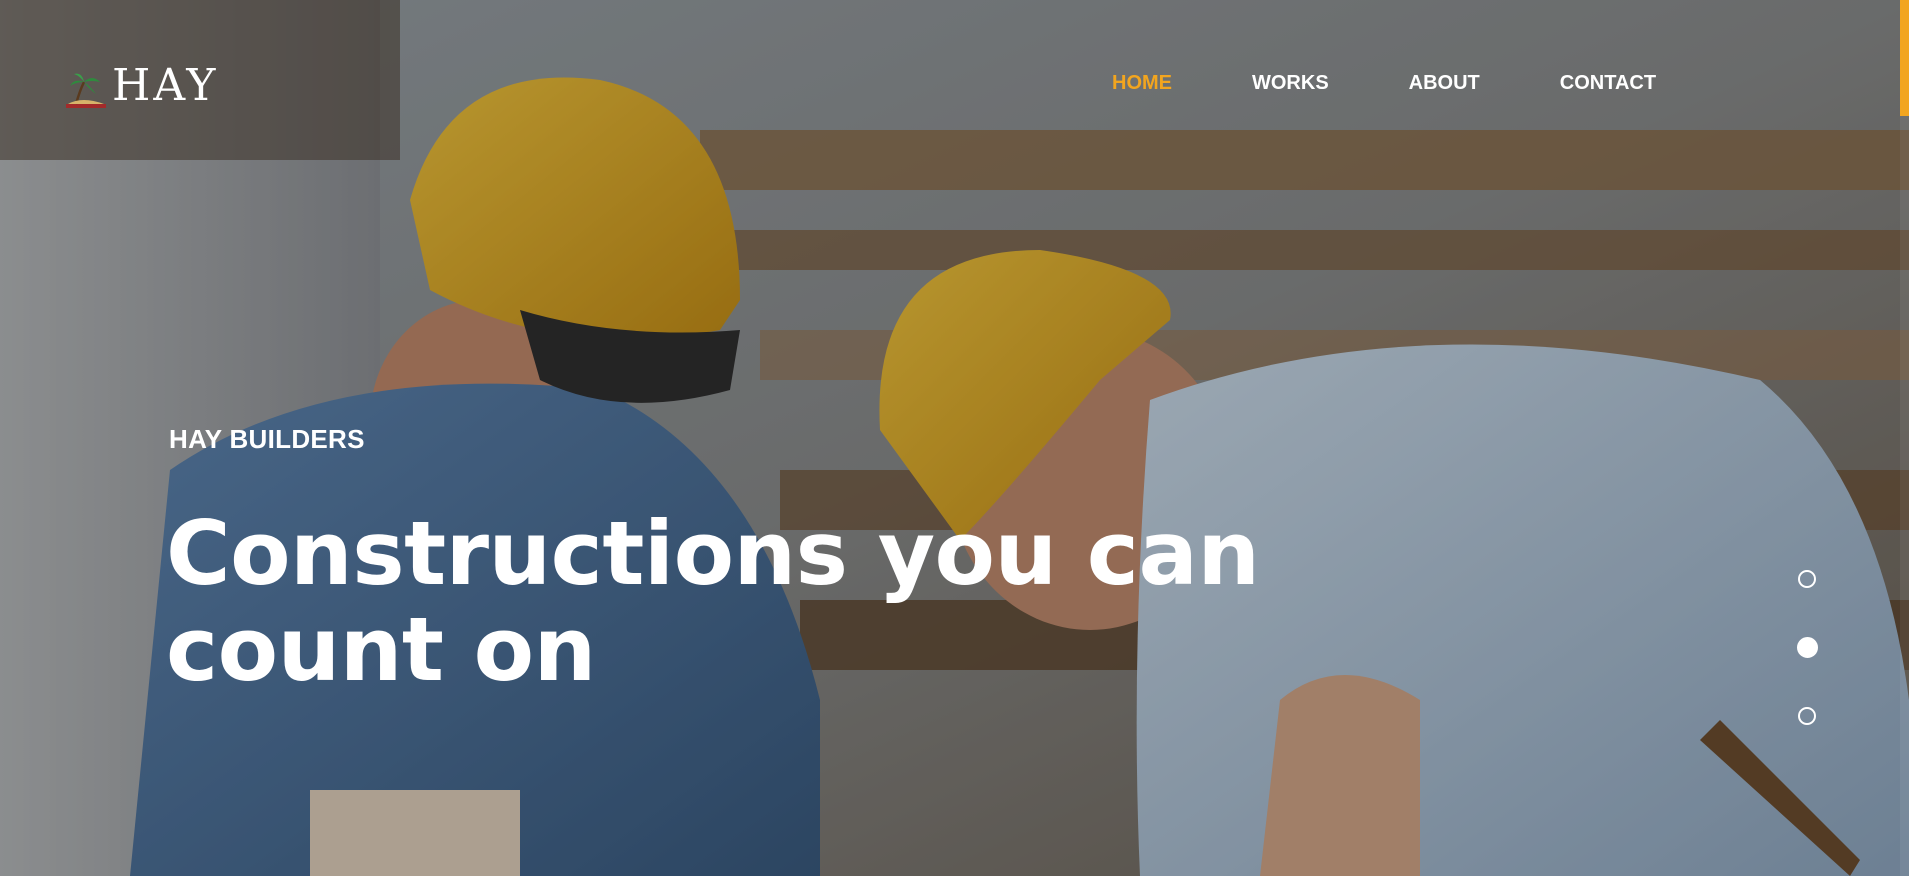 The height and width of the screenshot is (876, 1909). I want to click on slider-pagination, so click(1807, 672).